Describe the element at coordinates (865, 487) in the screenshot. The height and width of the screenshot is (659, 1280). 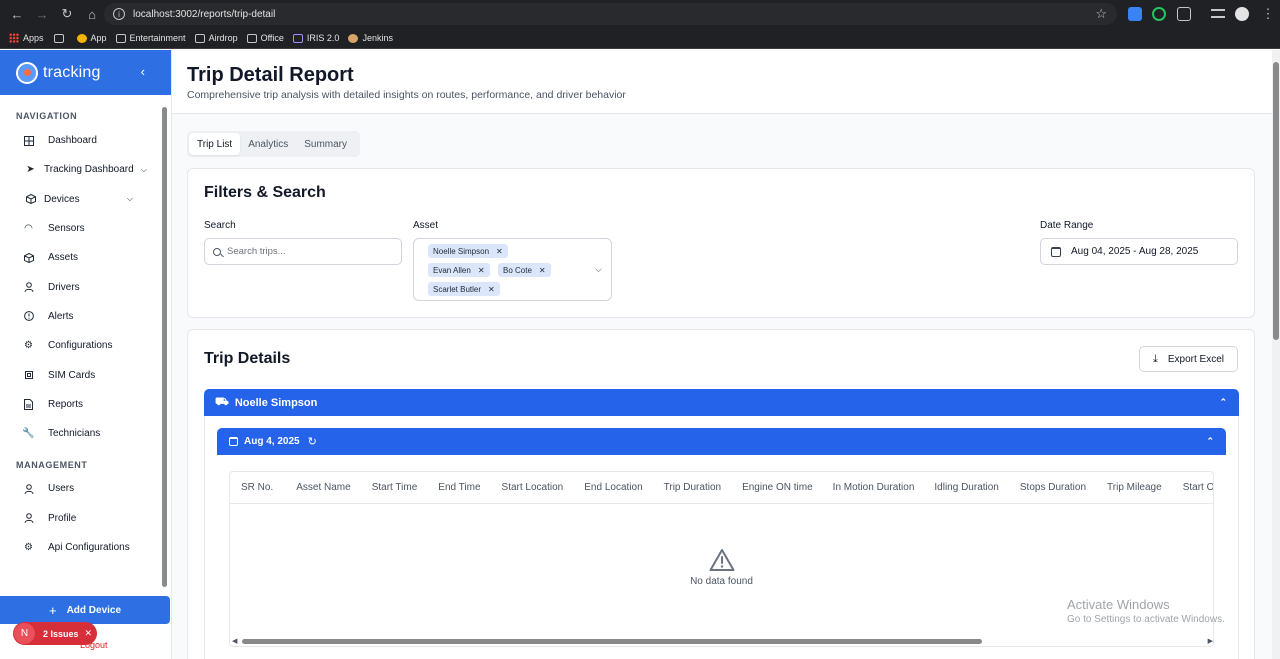
I see `column-header: In Motion Duration` at that location.